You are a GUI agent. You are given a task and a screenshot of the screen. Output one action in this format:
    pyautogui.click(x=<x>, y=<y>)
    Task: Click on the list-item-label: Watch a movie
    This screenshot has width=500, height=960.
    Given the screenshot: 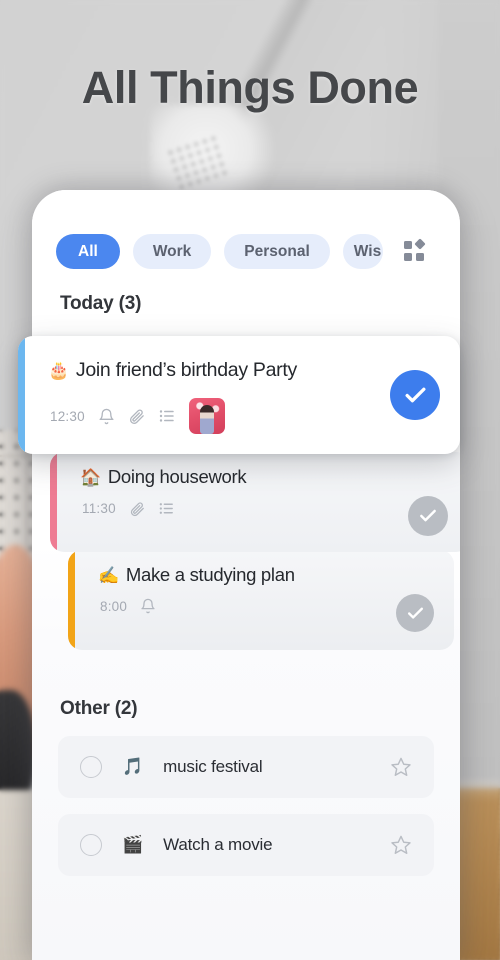 What is the action you would take?
    pyautogui.click(x=218, y=844)
    